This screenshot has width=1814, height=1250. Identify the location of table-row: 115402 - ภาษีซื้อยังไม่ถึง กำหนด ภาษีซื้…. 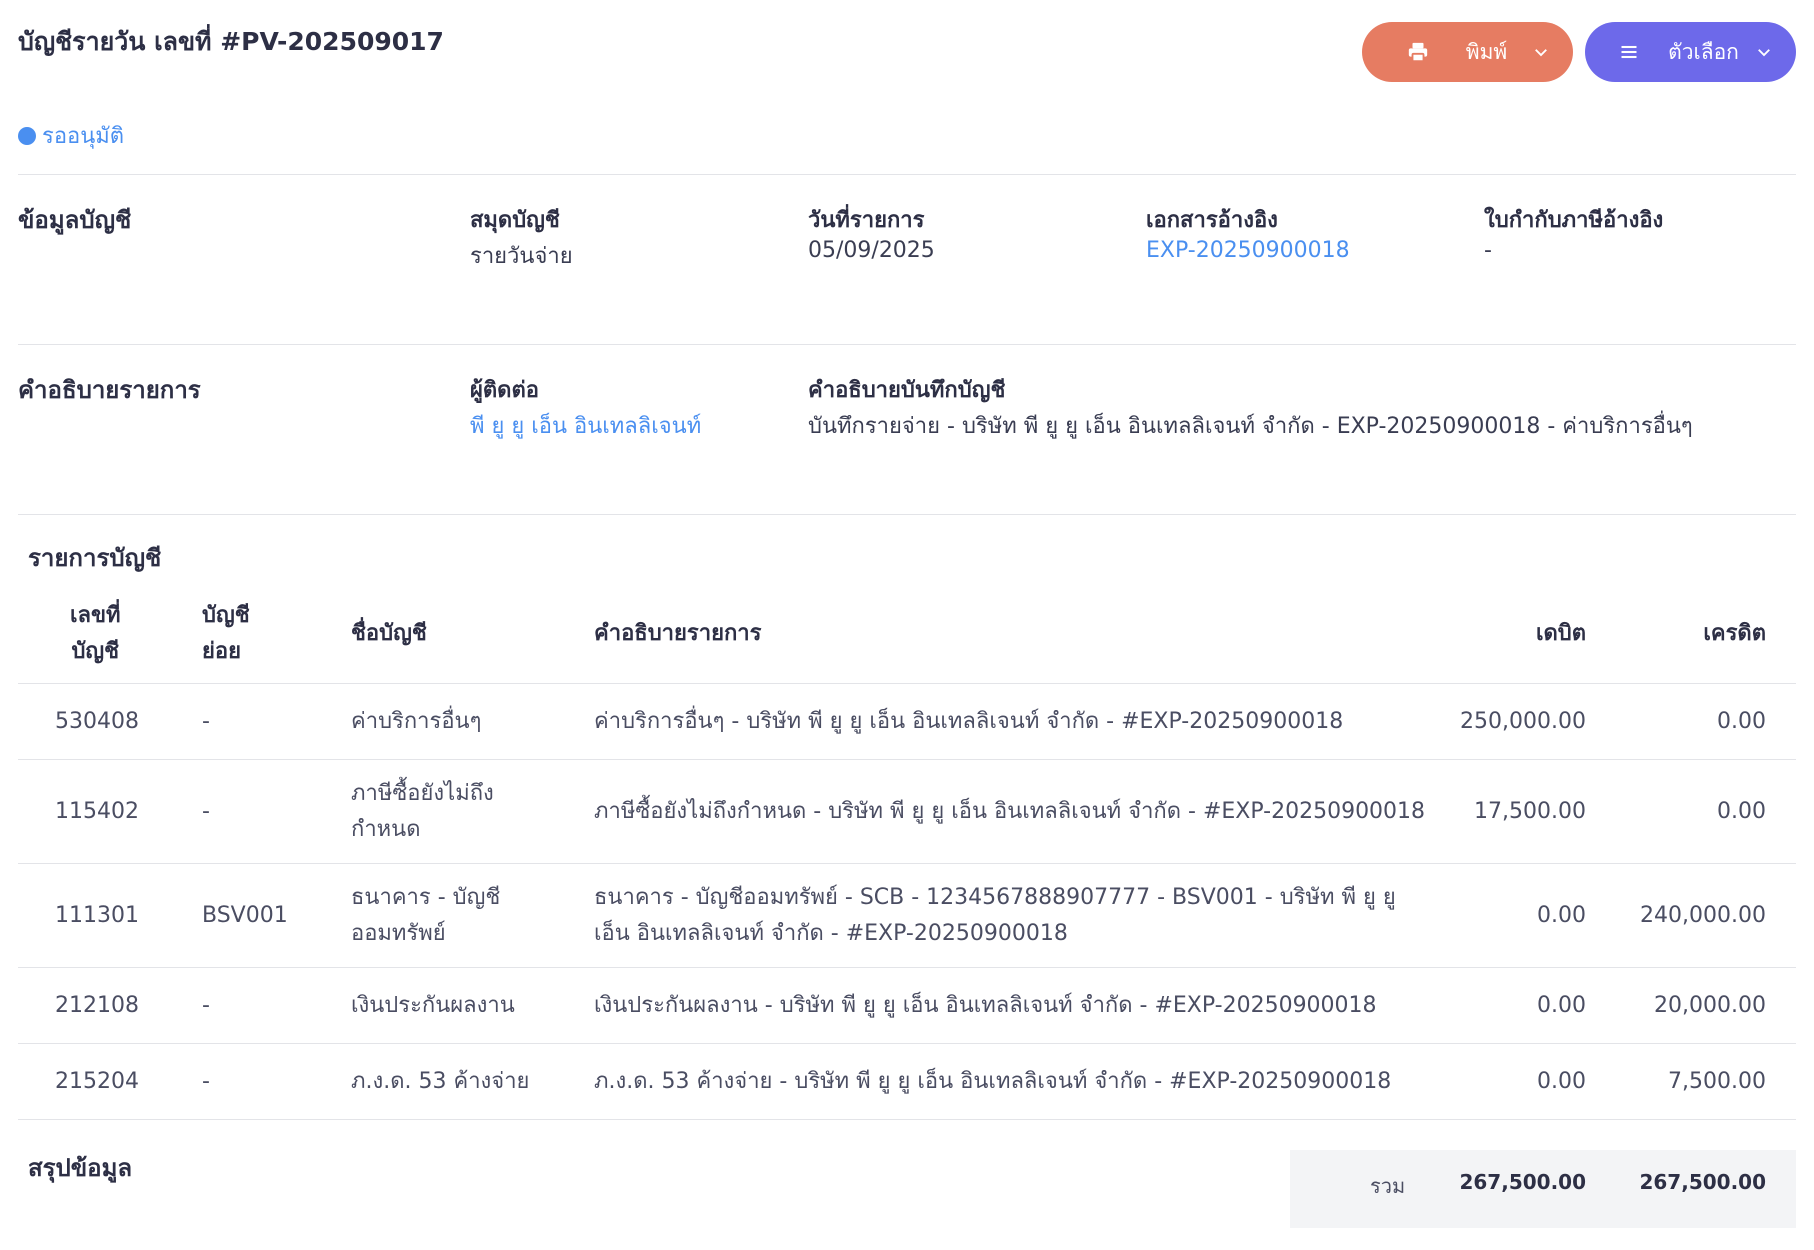
(907, 812).